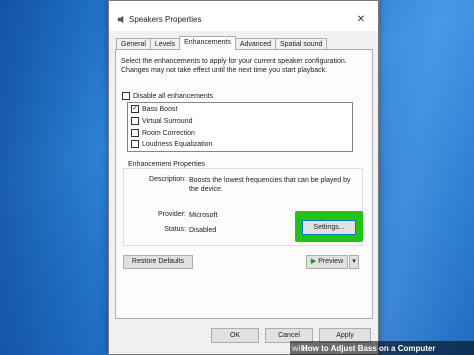 Image resolution: width=474 pixels, height=355 pixels. Describe the element at coordinates (203, 230) in the screenshot. I see `status-value: Disabled` at that location.